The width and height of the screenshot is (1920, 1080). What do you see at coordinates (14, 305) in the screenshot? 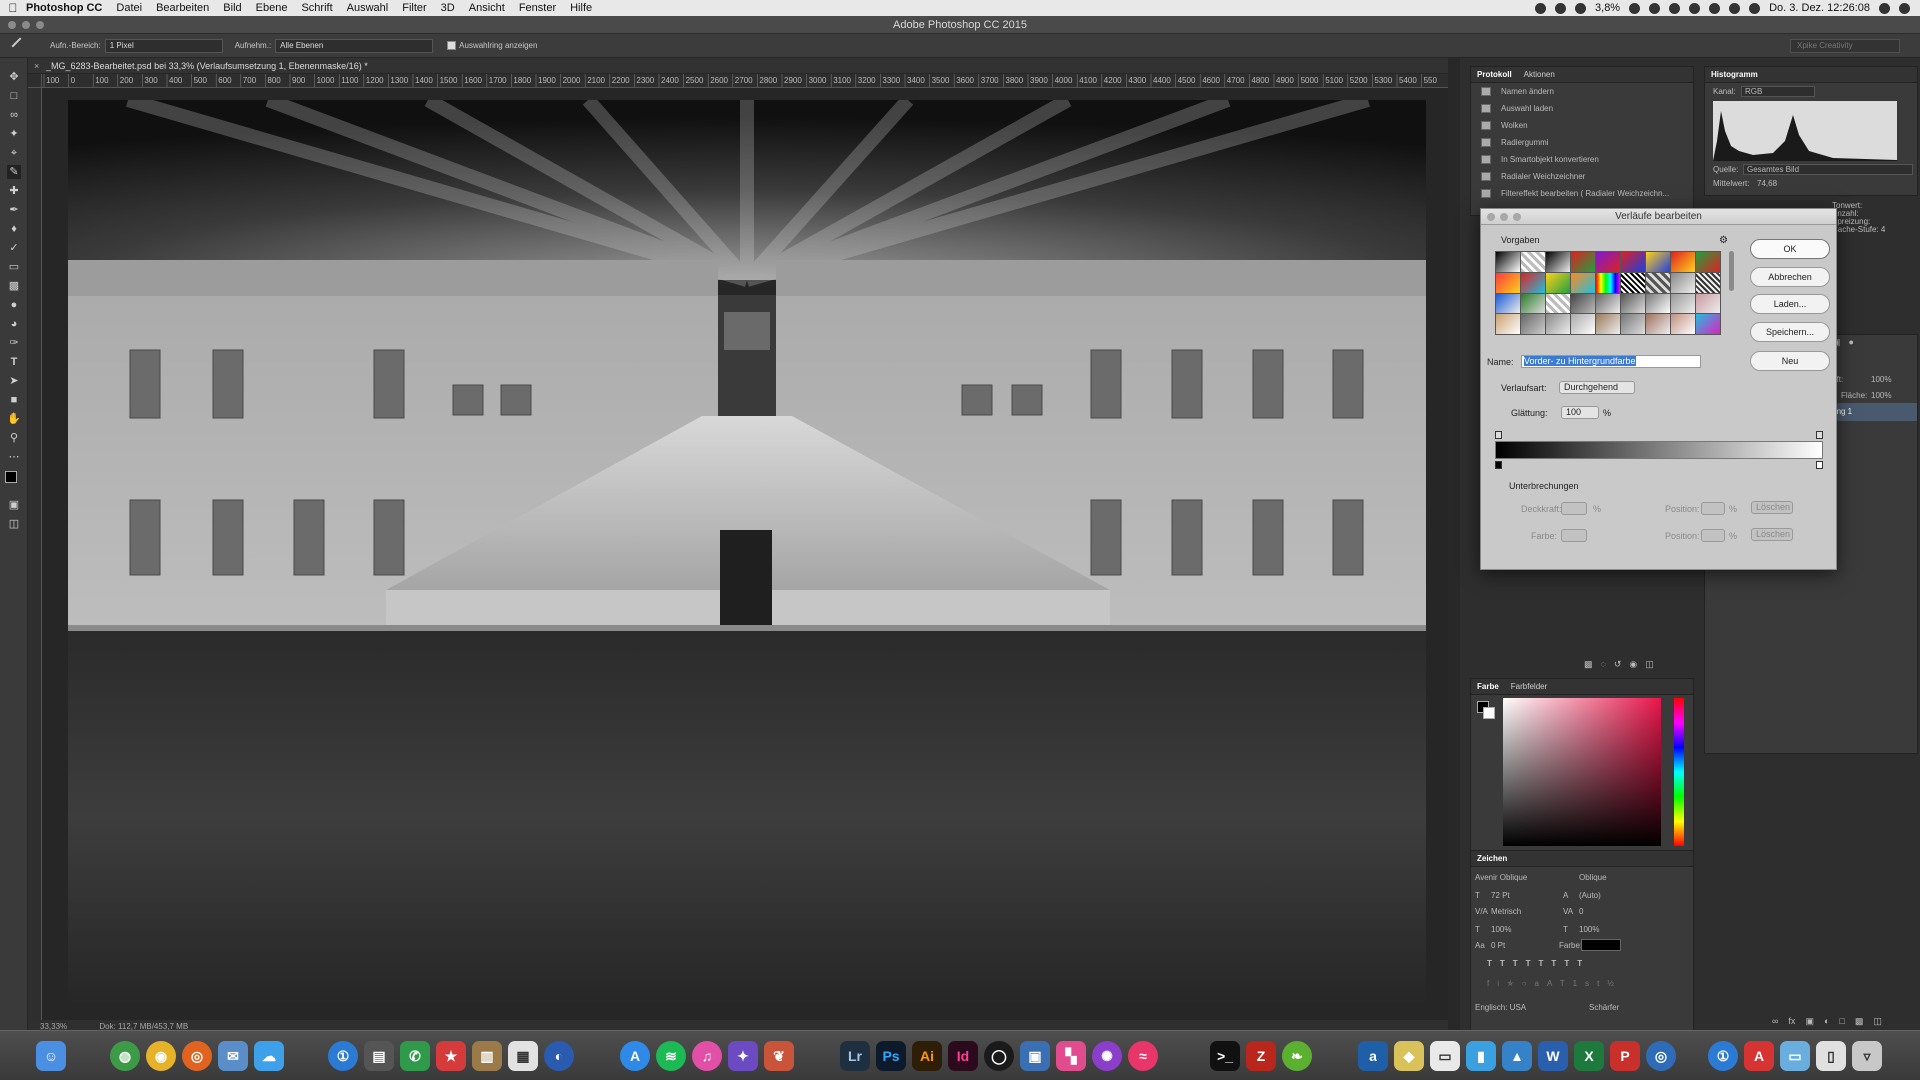
I see `blur-tool-icon: ●` at bounding box center [14, 305].